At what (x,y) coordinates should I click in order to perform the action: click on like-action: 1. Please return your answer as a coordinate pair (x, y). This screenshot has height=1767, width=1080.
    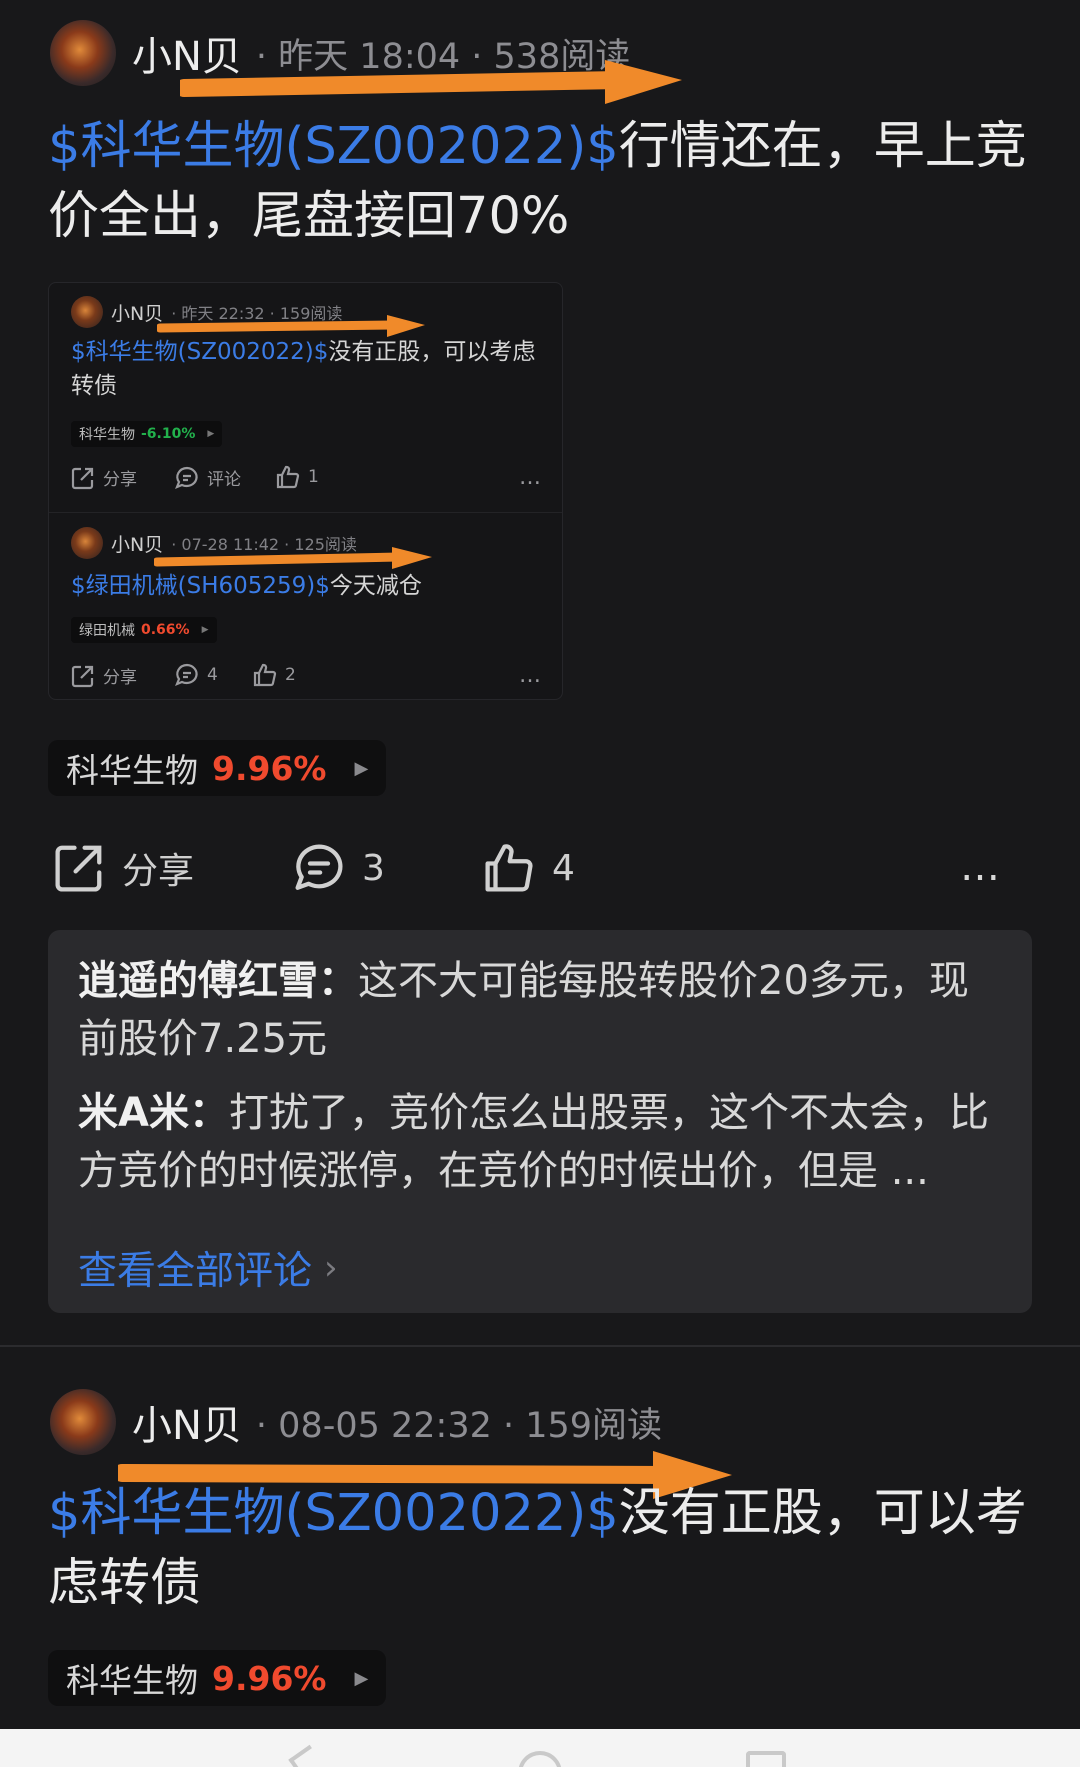
    Looking at the image, I should click on (297, 477).